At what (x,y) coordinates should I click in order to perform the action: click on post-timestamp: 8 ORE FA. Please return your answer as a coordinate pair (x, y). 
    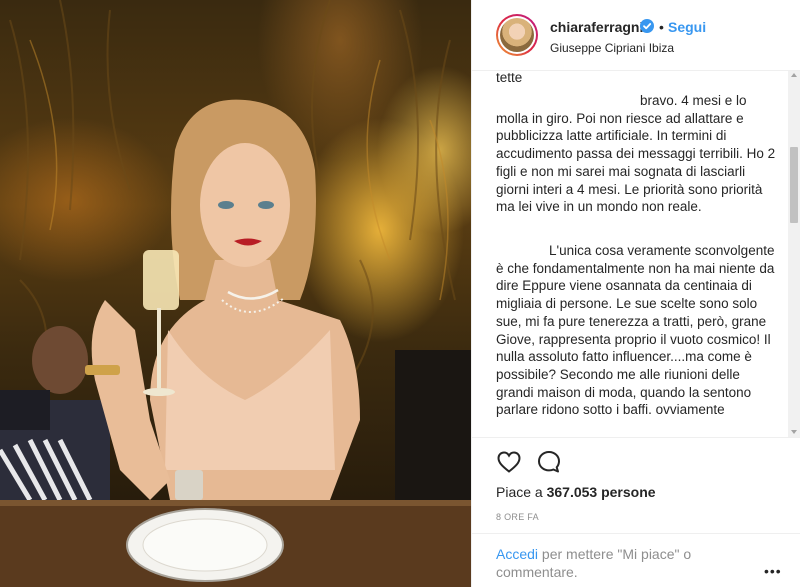
    Looking at the image, I should click on (517, 517).